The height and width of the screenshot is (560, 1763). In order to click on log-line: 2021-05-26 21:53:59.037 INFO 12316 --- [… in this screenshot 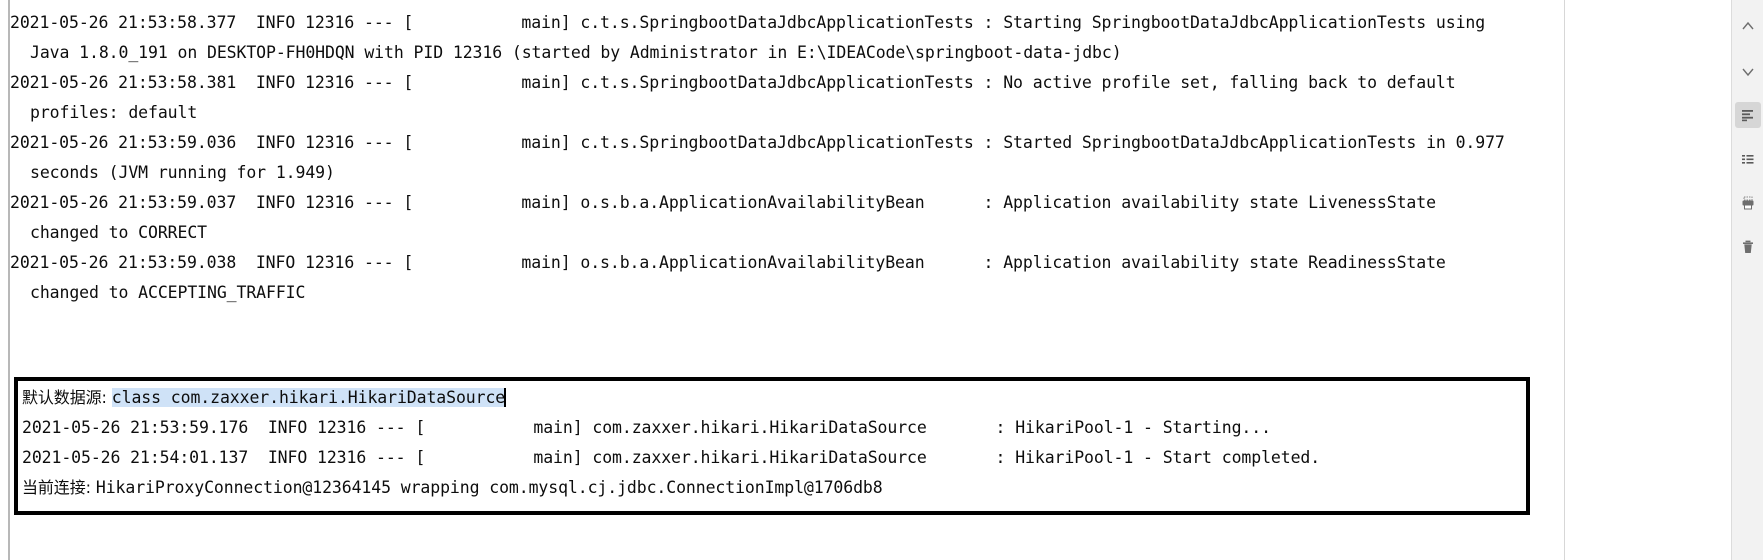, I will do `click(723, 202)`.